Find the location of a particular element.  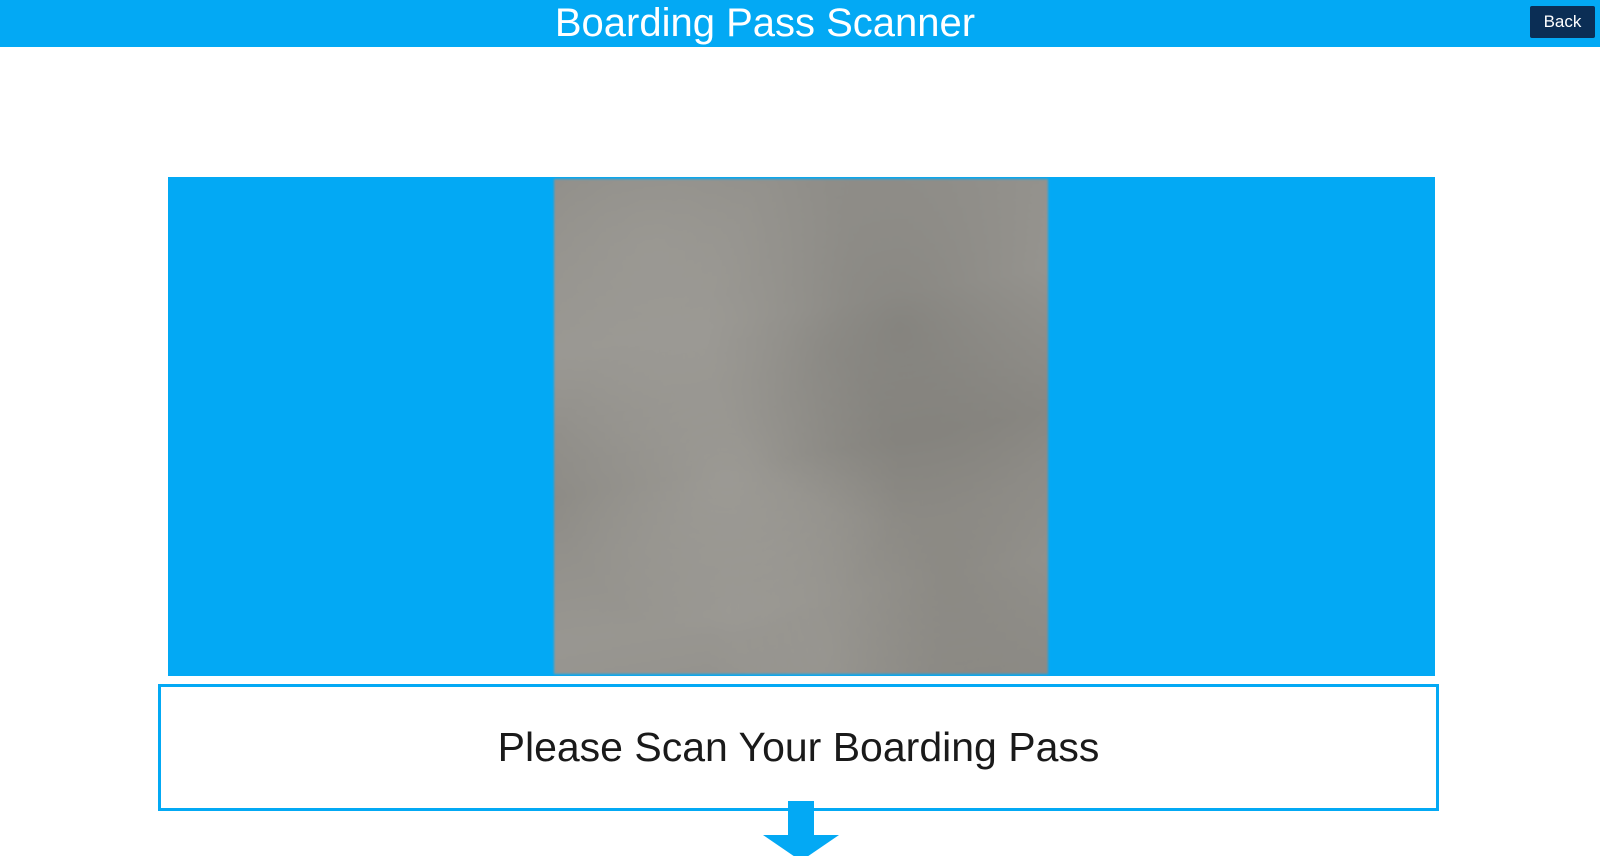

app-header: Boarding Pass Scanner Back is located at coordinates (800, 23).